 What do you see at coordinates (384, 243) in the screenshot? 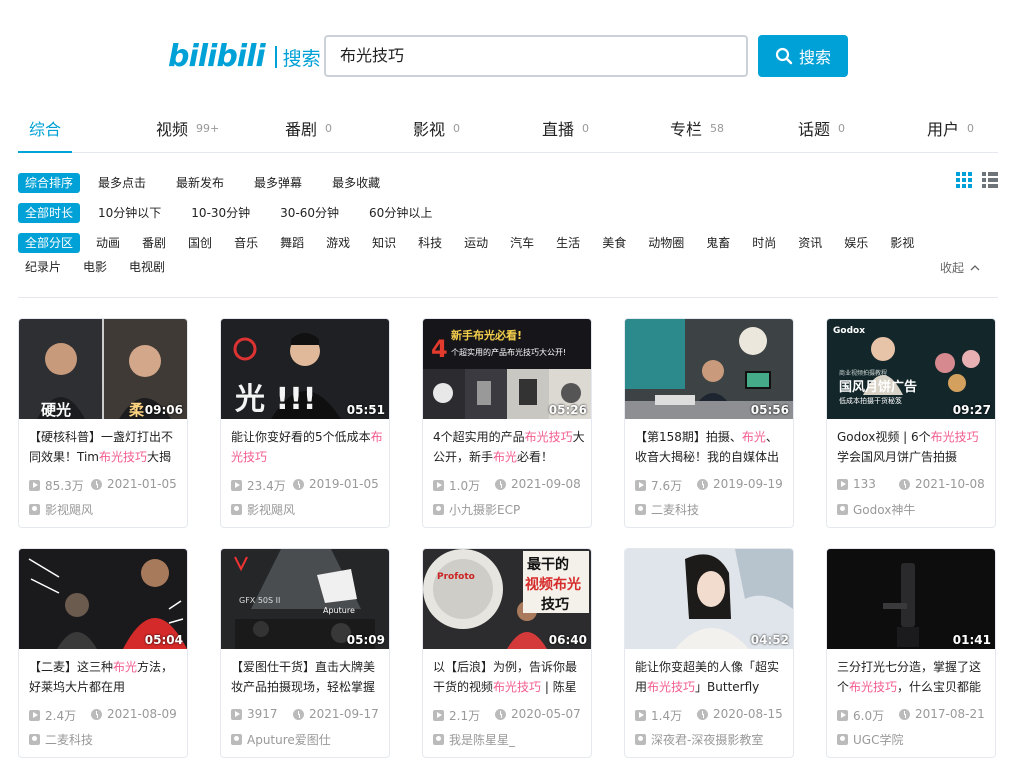
I see `zone-option: 知识` at bounding box center [384, 243].